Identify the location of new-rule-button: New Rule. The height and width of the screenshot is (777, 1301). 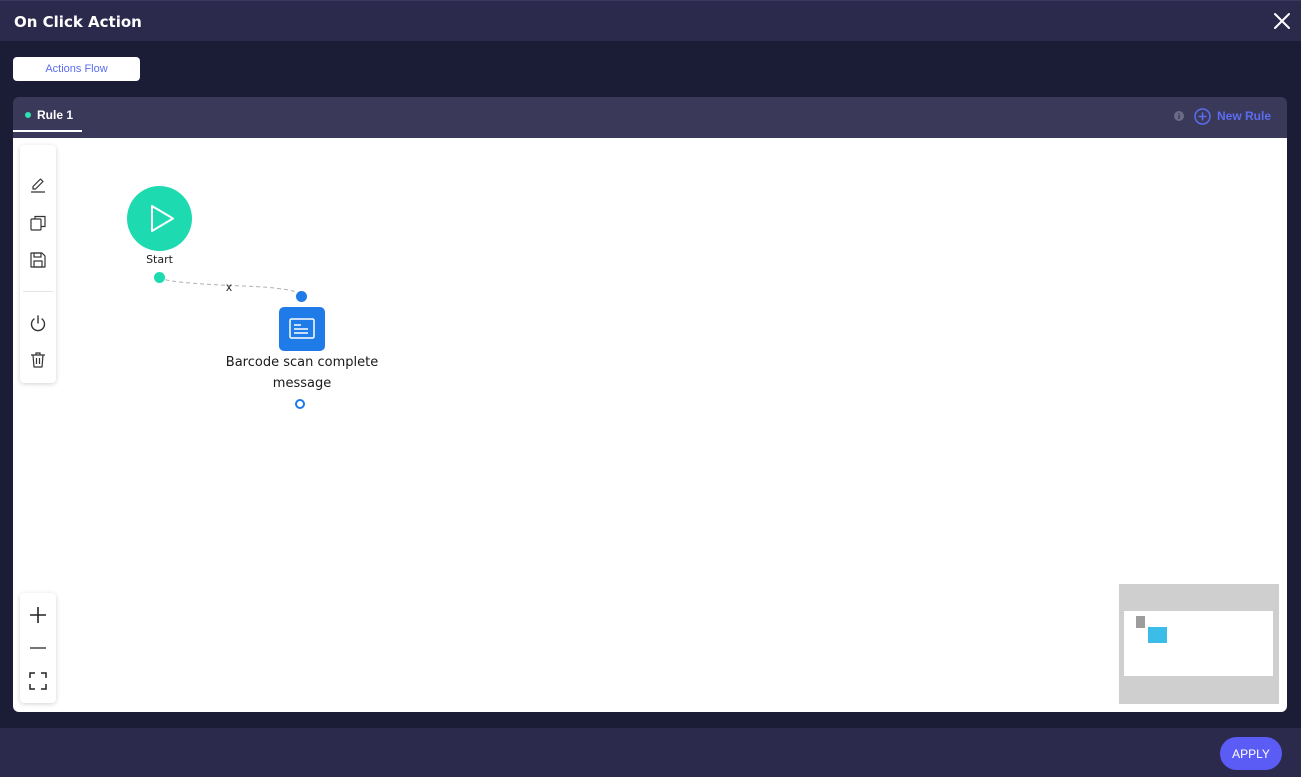
(1232, 116).